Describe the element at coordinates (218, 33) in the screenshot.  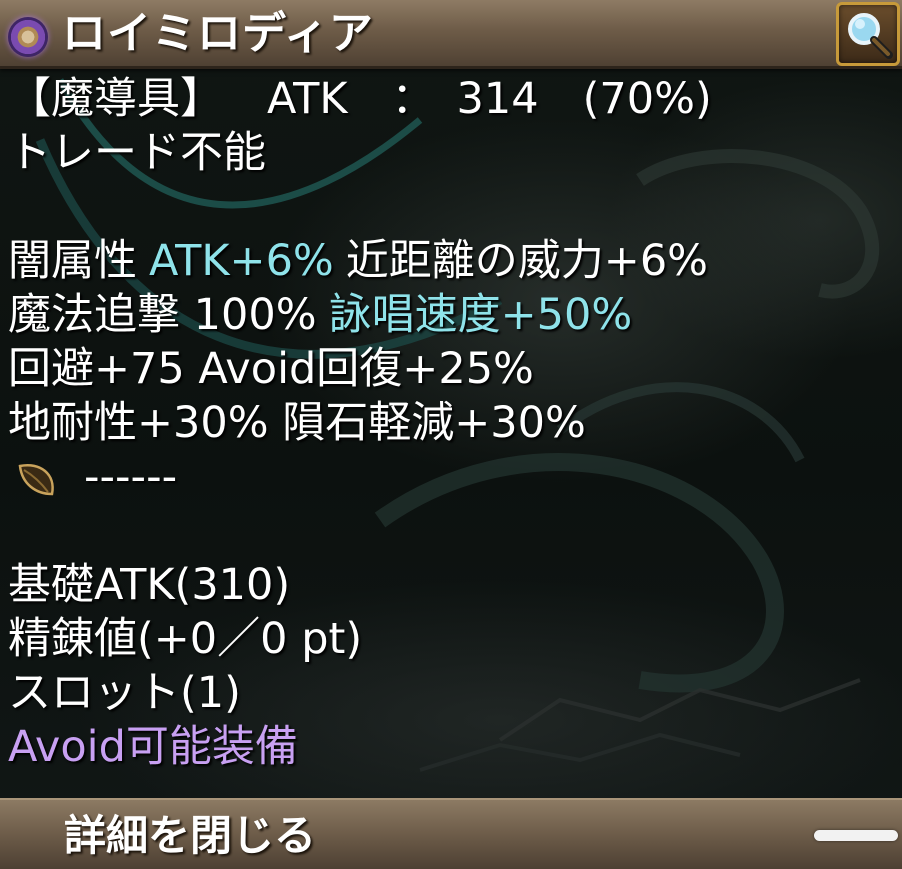
I see `item-name-title: ロイミロディア` at that location.